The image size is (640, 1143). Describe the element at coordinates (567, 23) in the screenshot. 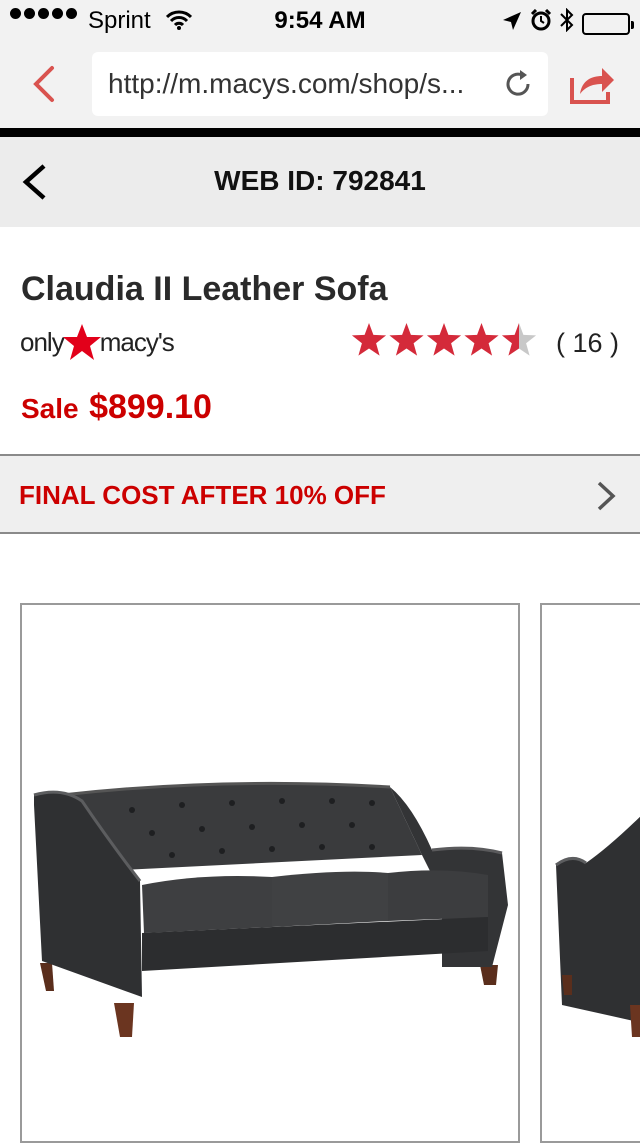

I see `bluetooth-icon` at that location.